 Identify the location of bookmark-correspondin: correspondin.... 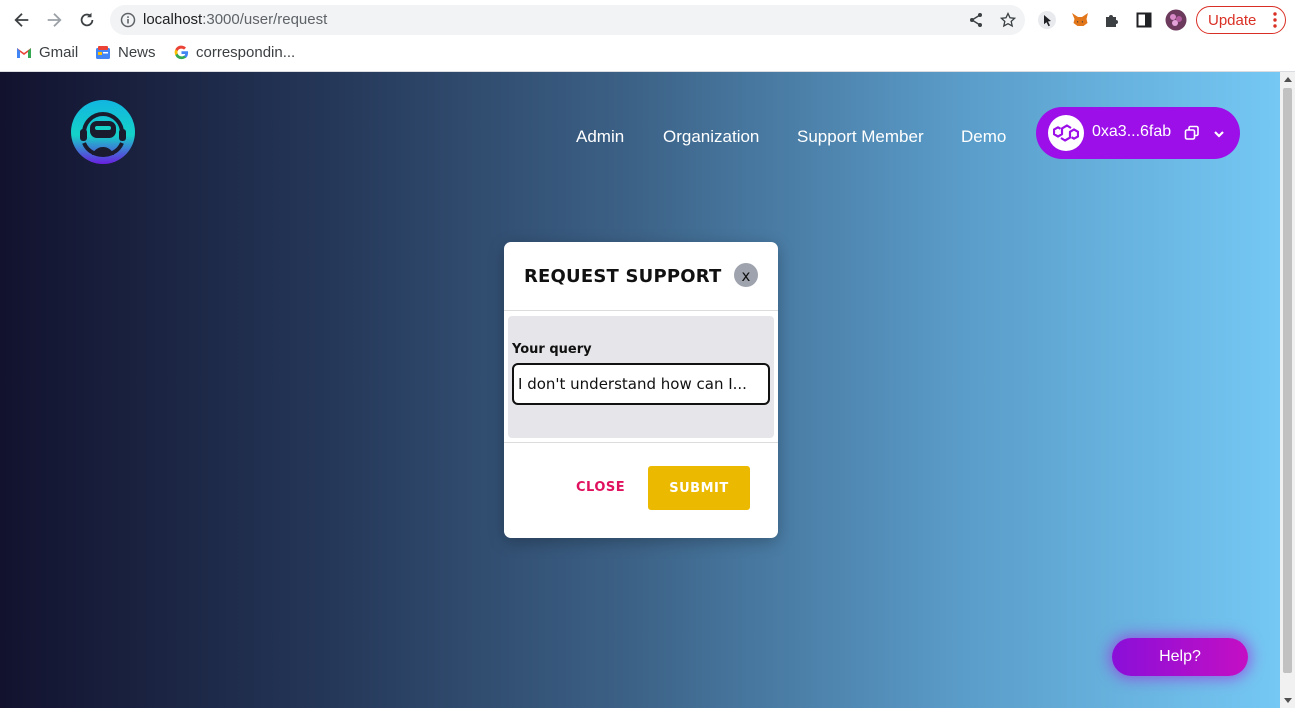
(234, 52).